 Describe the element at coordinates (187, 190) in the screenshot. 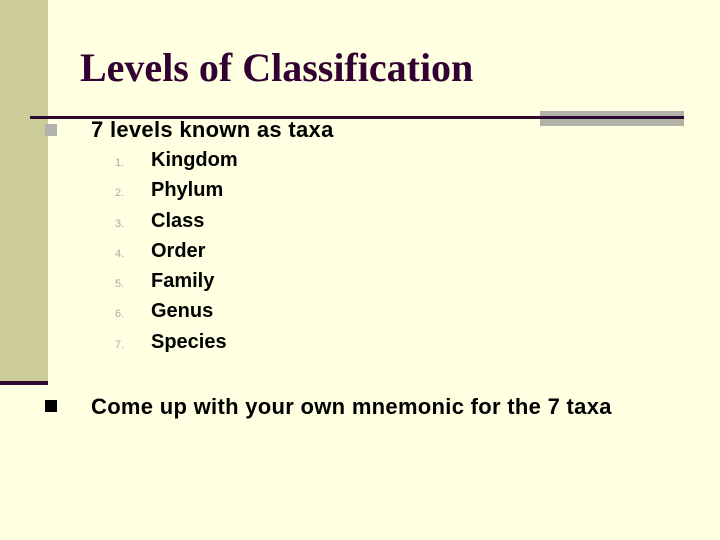

I see `list-item-text: Phylum` at that location.